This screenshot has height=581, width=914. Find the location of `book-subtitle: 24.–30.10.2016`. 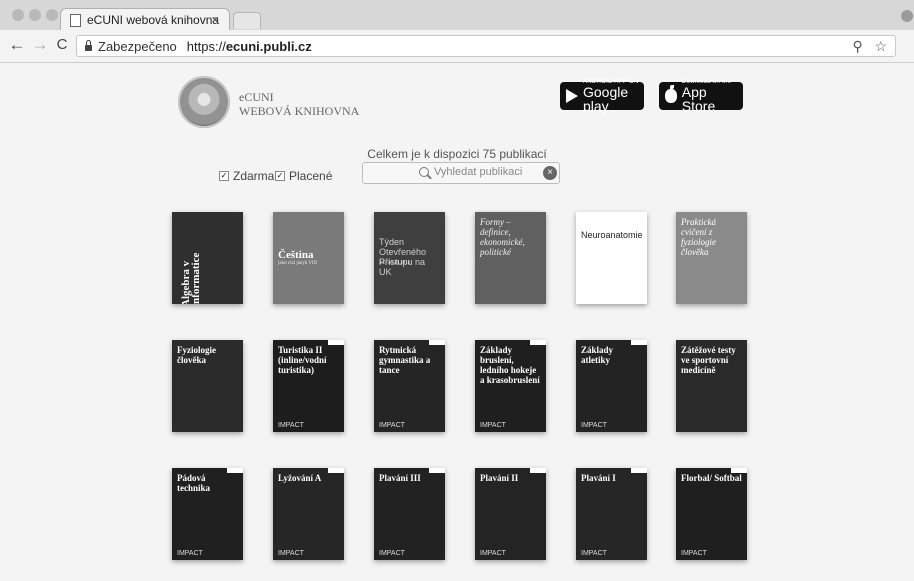

book-subtitle: 24.–30.10.2016 is located at coordinates (395, 263).